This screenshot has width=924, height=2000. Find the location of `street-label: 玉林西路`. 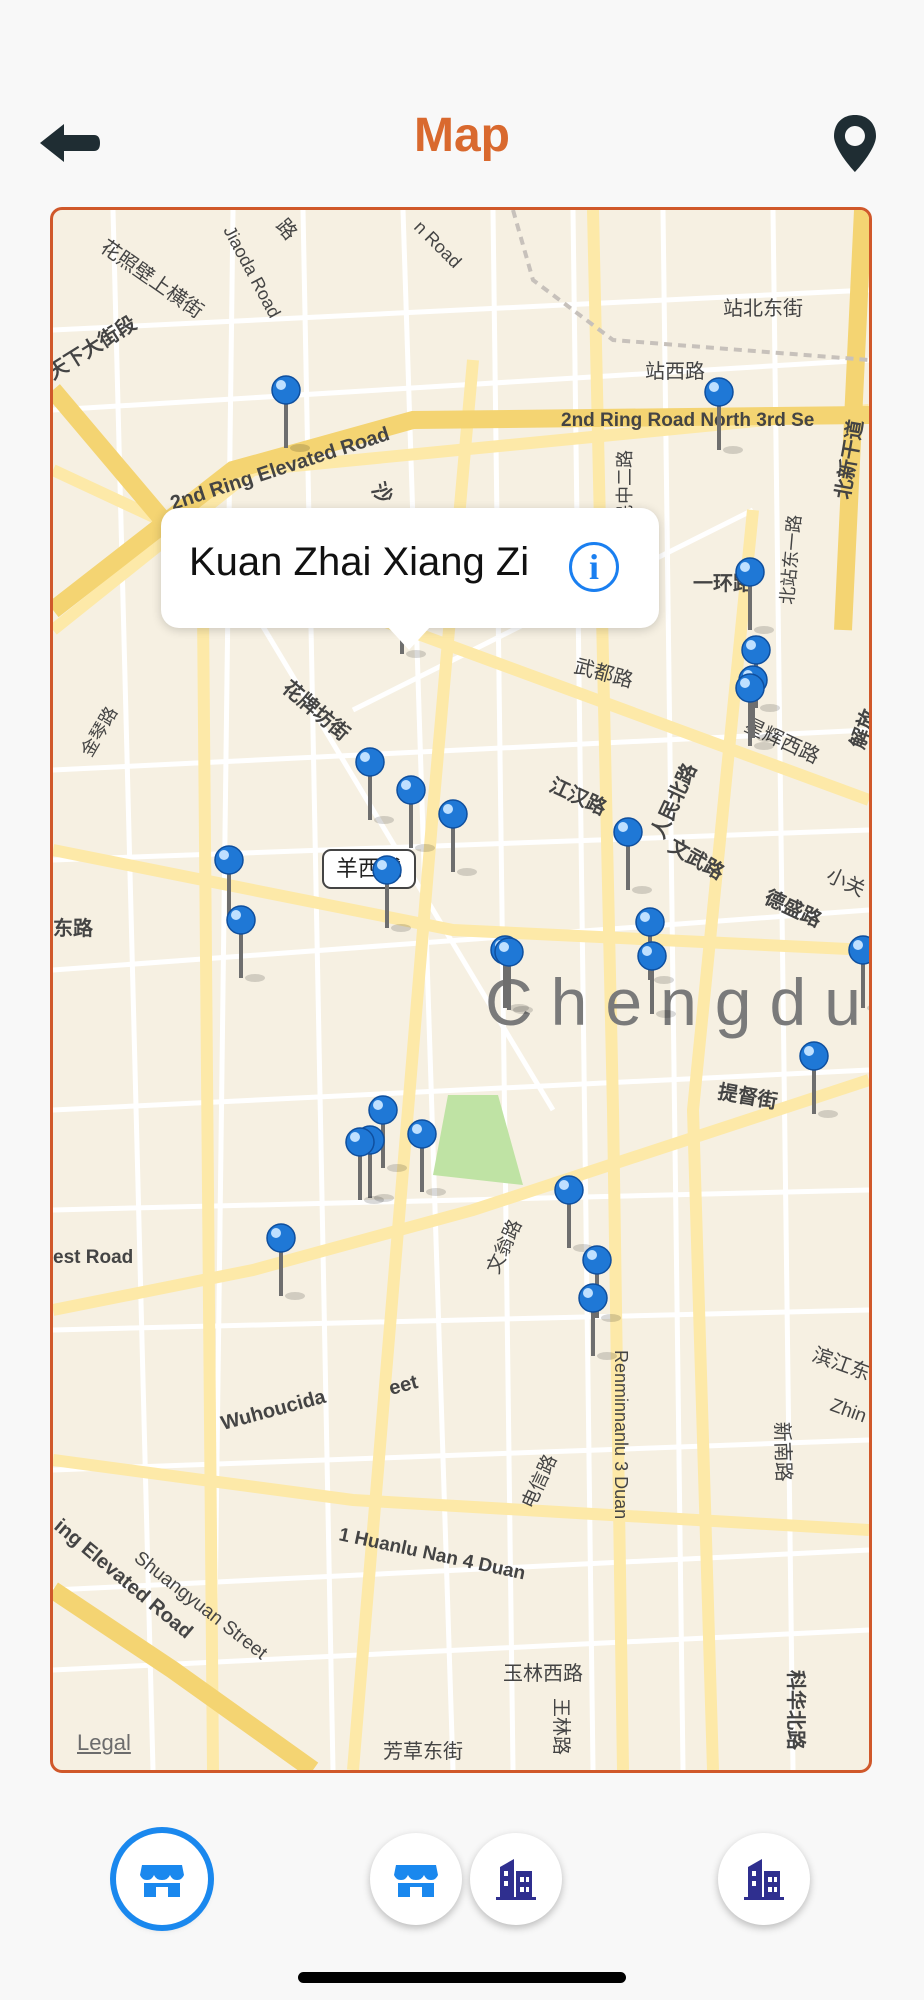

street-label: 玉林西路 is located at coordinates (543, 1673).